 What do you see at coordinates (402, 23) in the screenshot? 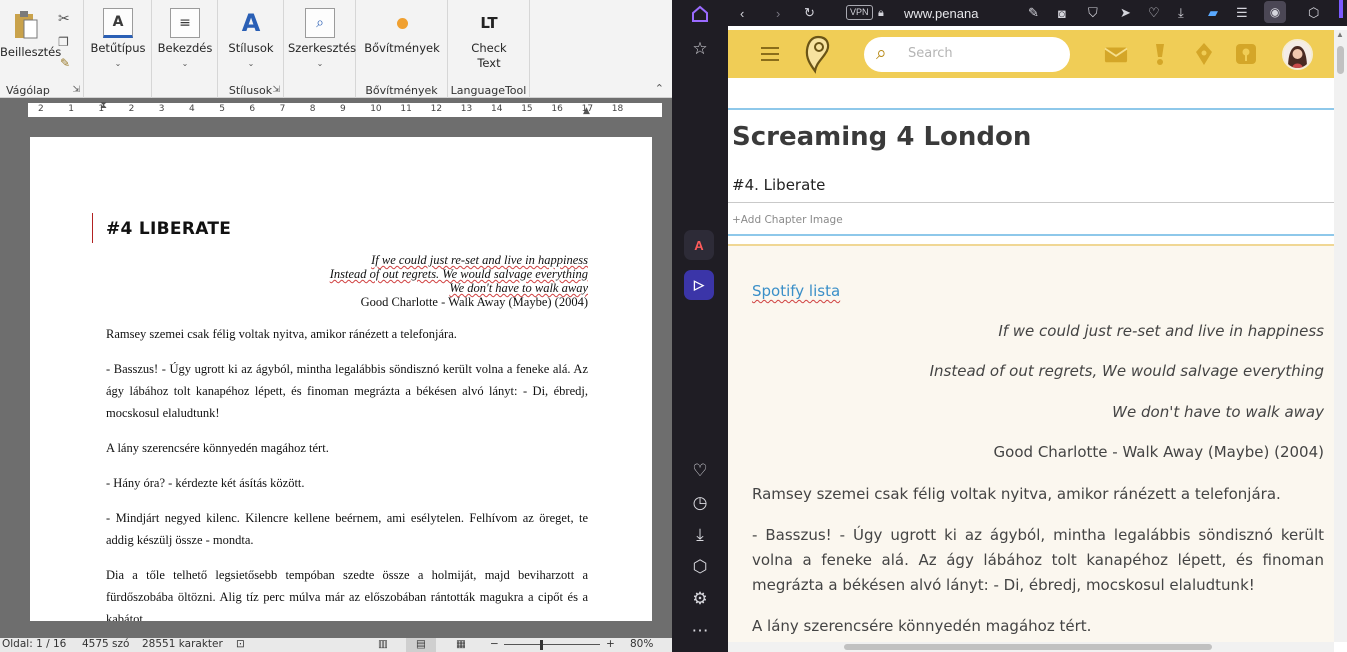
I see `addins-icon` at bounding box center [402, 23].